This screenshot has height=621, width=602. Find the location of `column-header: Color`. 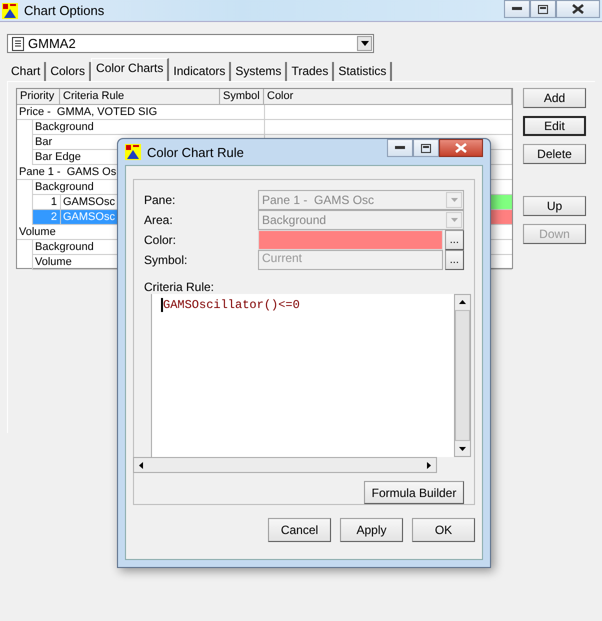

column-header: Color is located at coordinates (388, 96).